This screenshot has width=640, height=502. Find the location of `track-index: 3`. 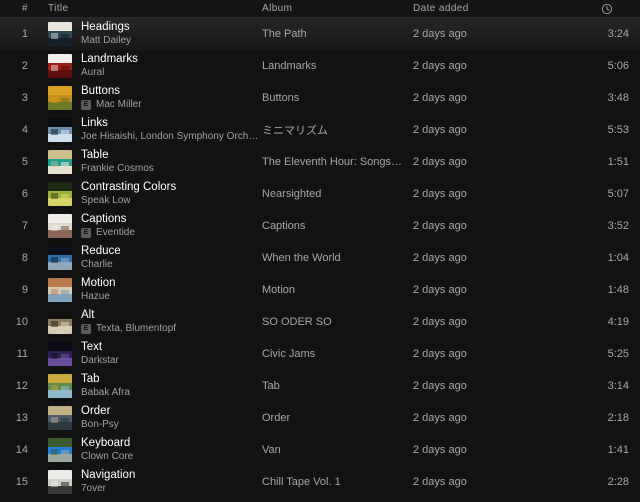

track-index: 3 is located at coordinates (24, 98).